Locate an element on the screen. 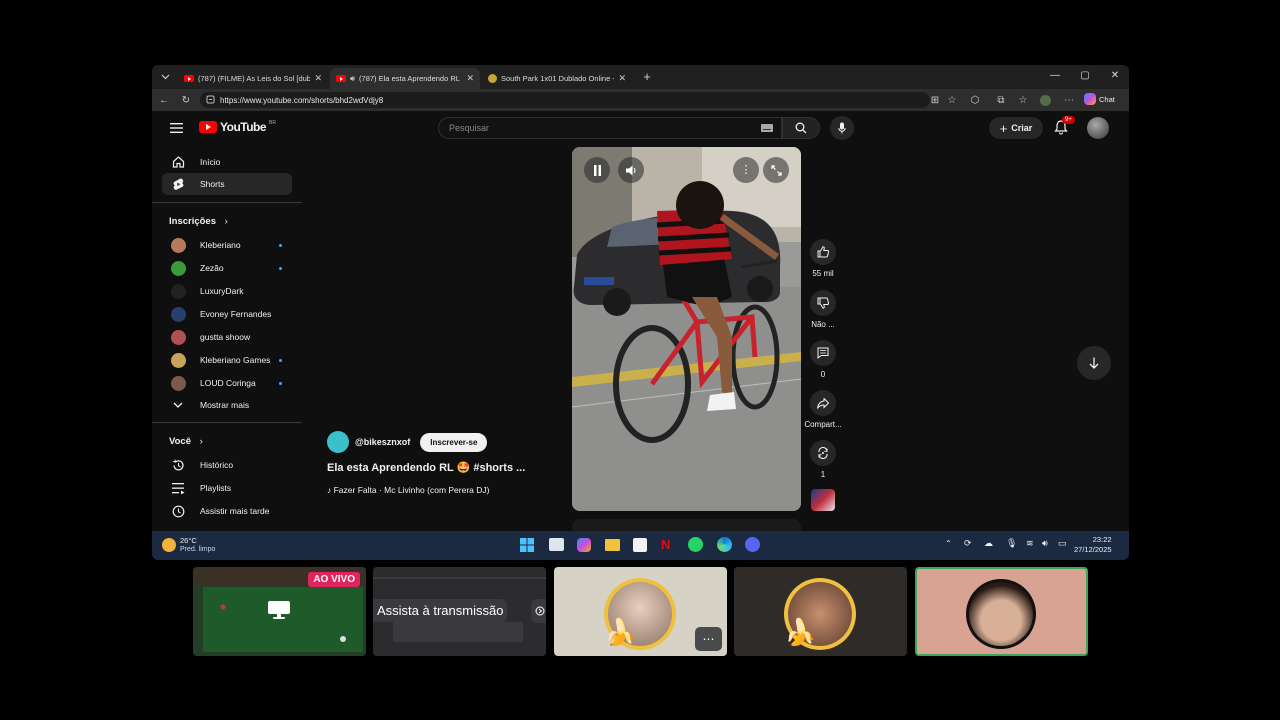 Image resolution: width=1280 pixels, height=720 pixels. split-screen-icon: ⧉ is located at coordinates (1001, 100).